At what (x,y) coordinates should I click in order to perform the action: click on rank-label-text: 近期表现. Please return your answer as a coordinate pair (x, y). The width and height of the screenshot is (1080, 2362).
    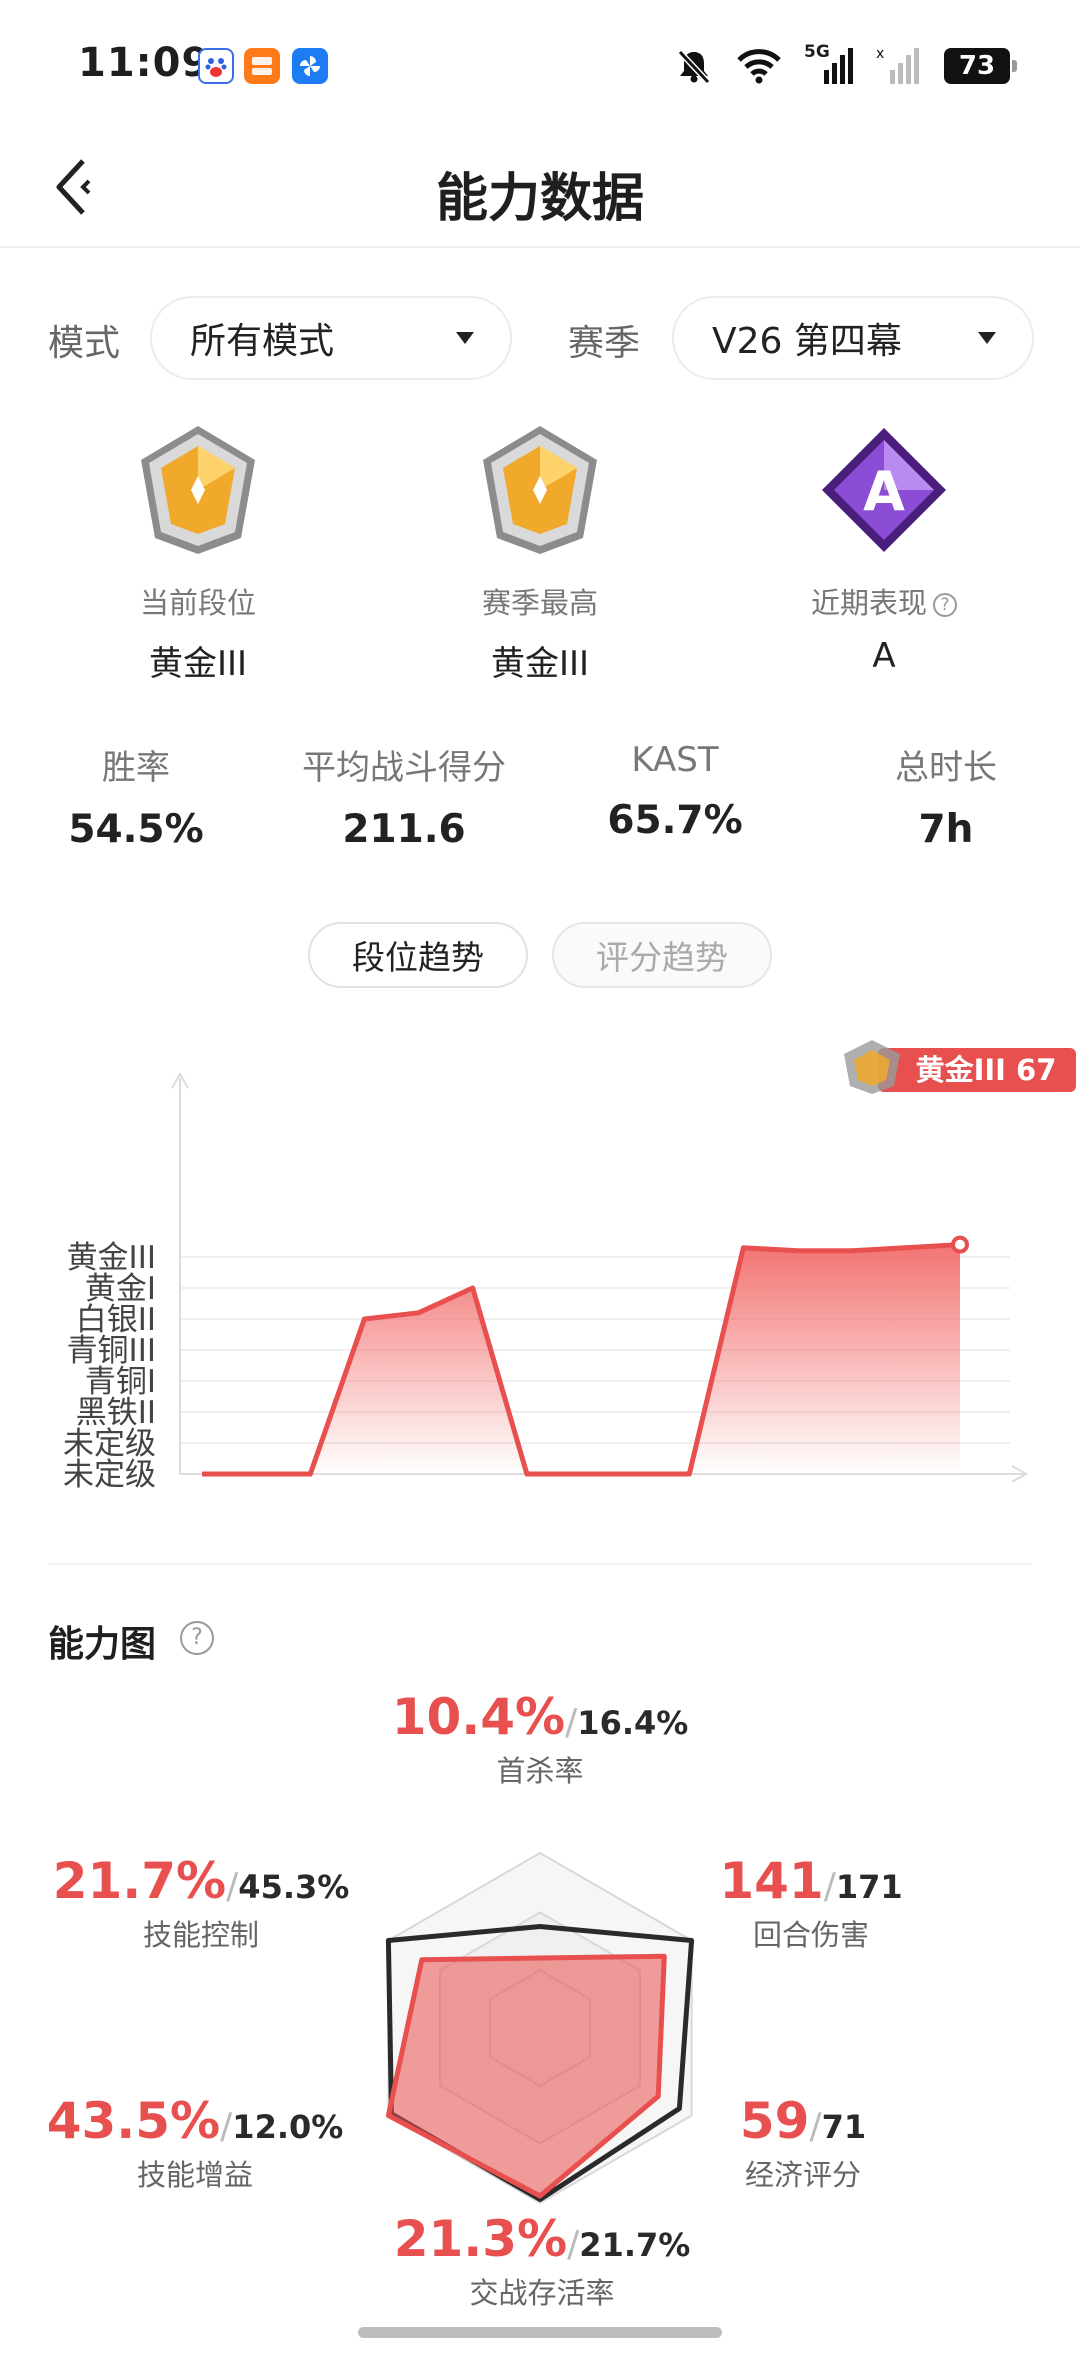
    Looking at the image, I should click on (868, 603).